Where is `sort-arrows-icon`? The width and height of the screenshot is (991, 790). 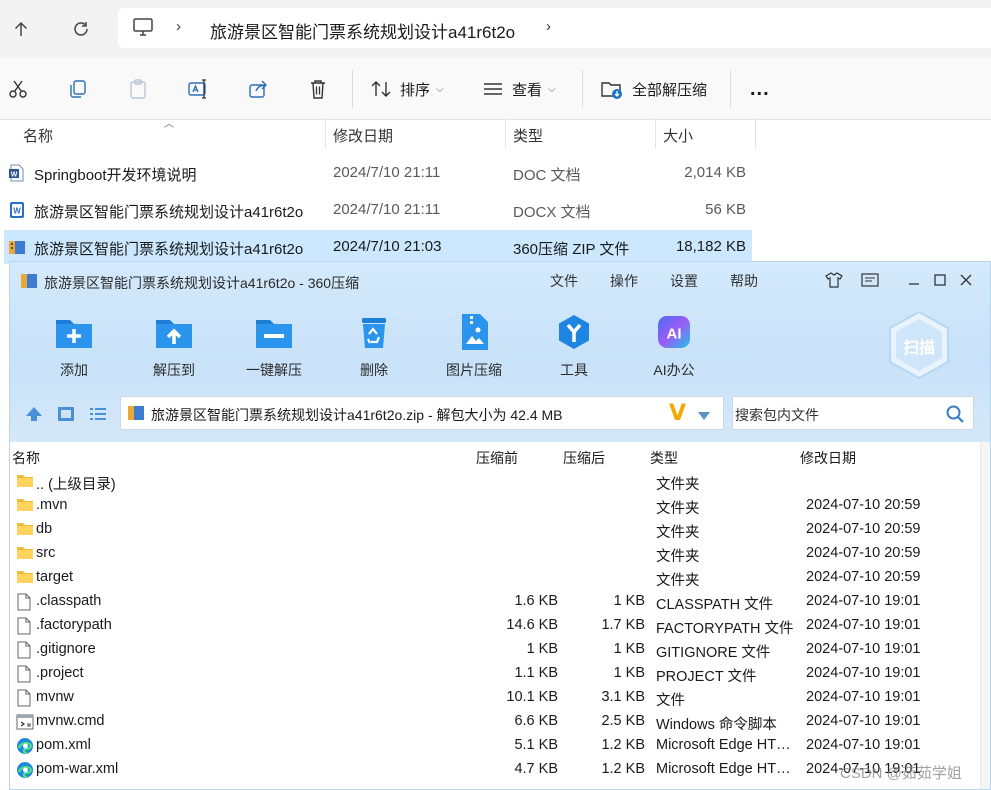
sort-arrows-icon is located at coordinates (381, 89).